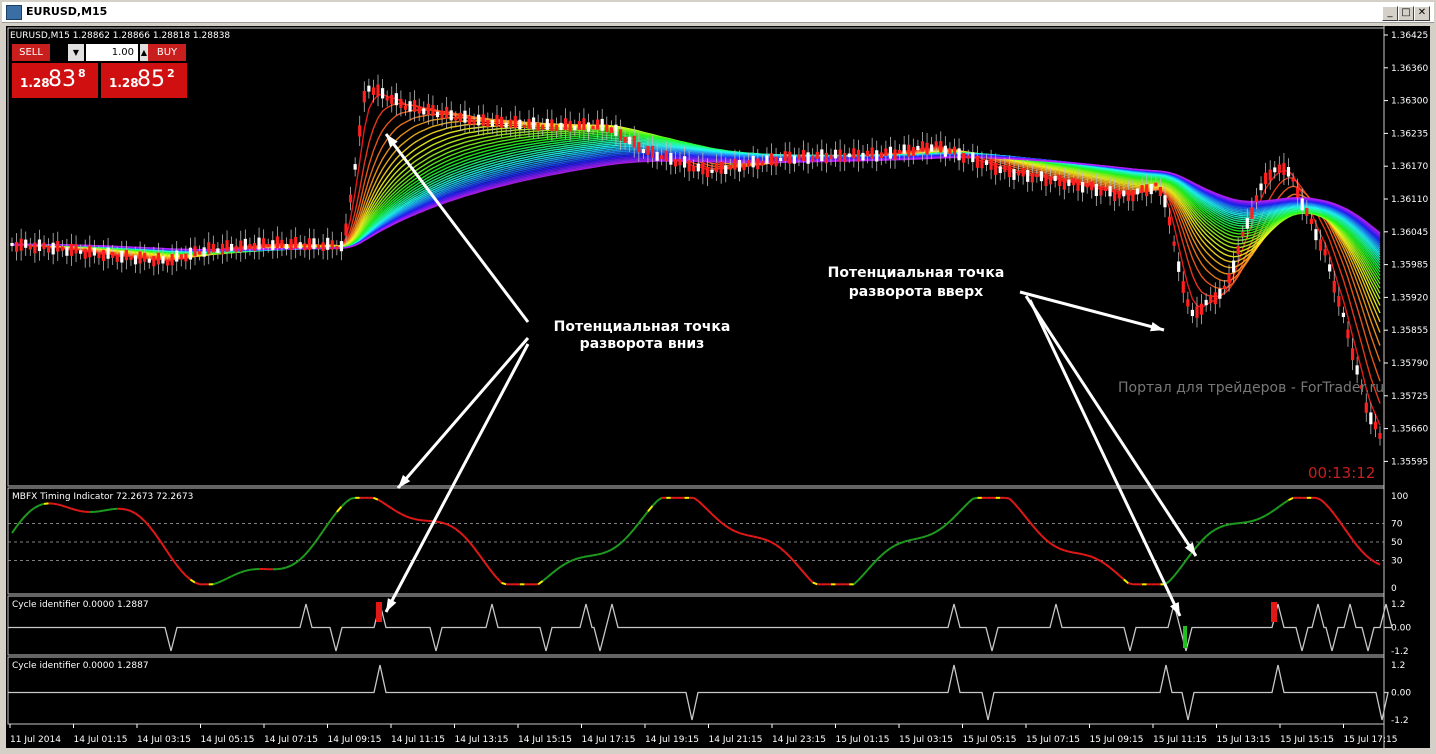 The image size is (1436, 754). What do you see at coordinates (112, 52) in the screenshot?
I see `lot-size-input: 1.00` at bounding box center [112, 52].